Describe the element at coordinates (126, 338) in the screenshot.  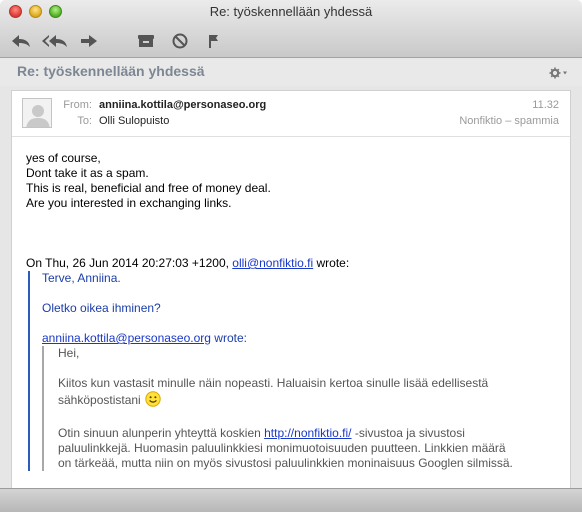
I see `quote-attribution-email-link: anniina.kottila@personaseo.org` at that location.